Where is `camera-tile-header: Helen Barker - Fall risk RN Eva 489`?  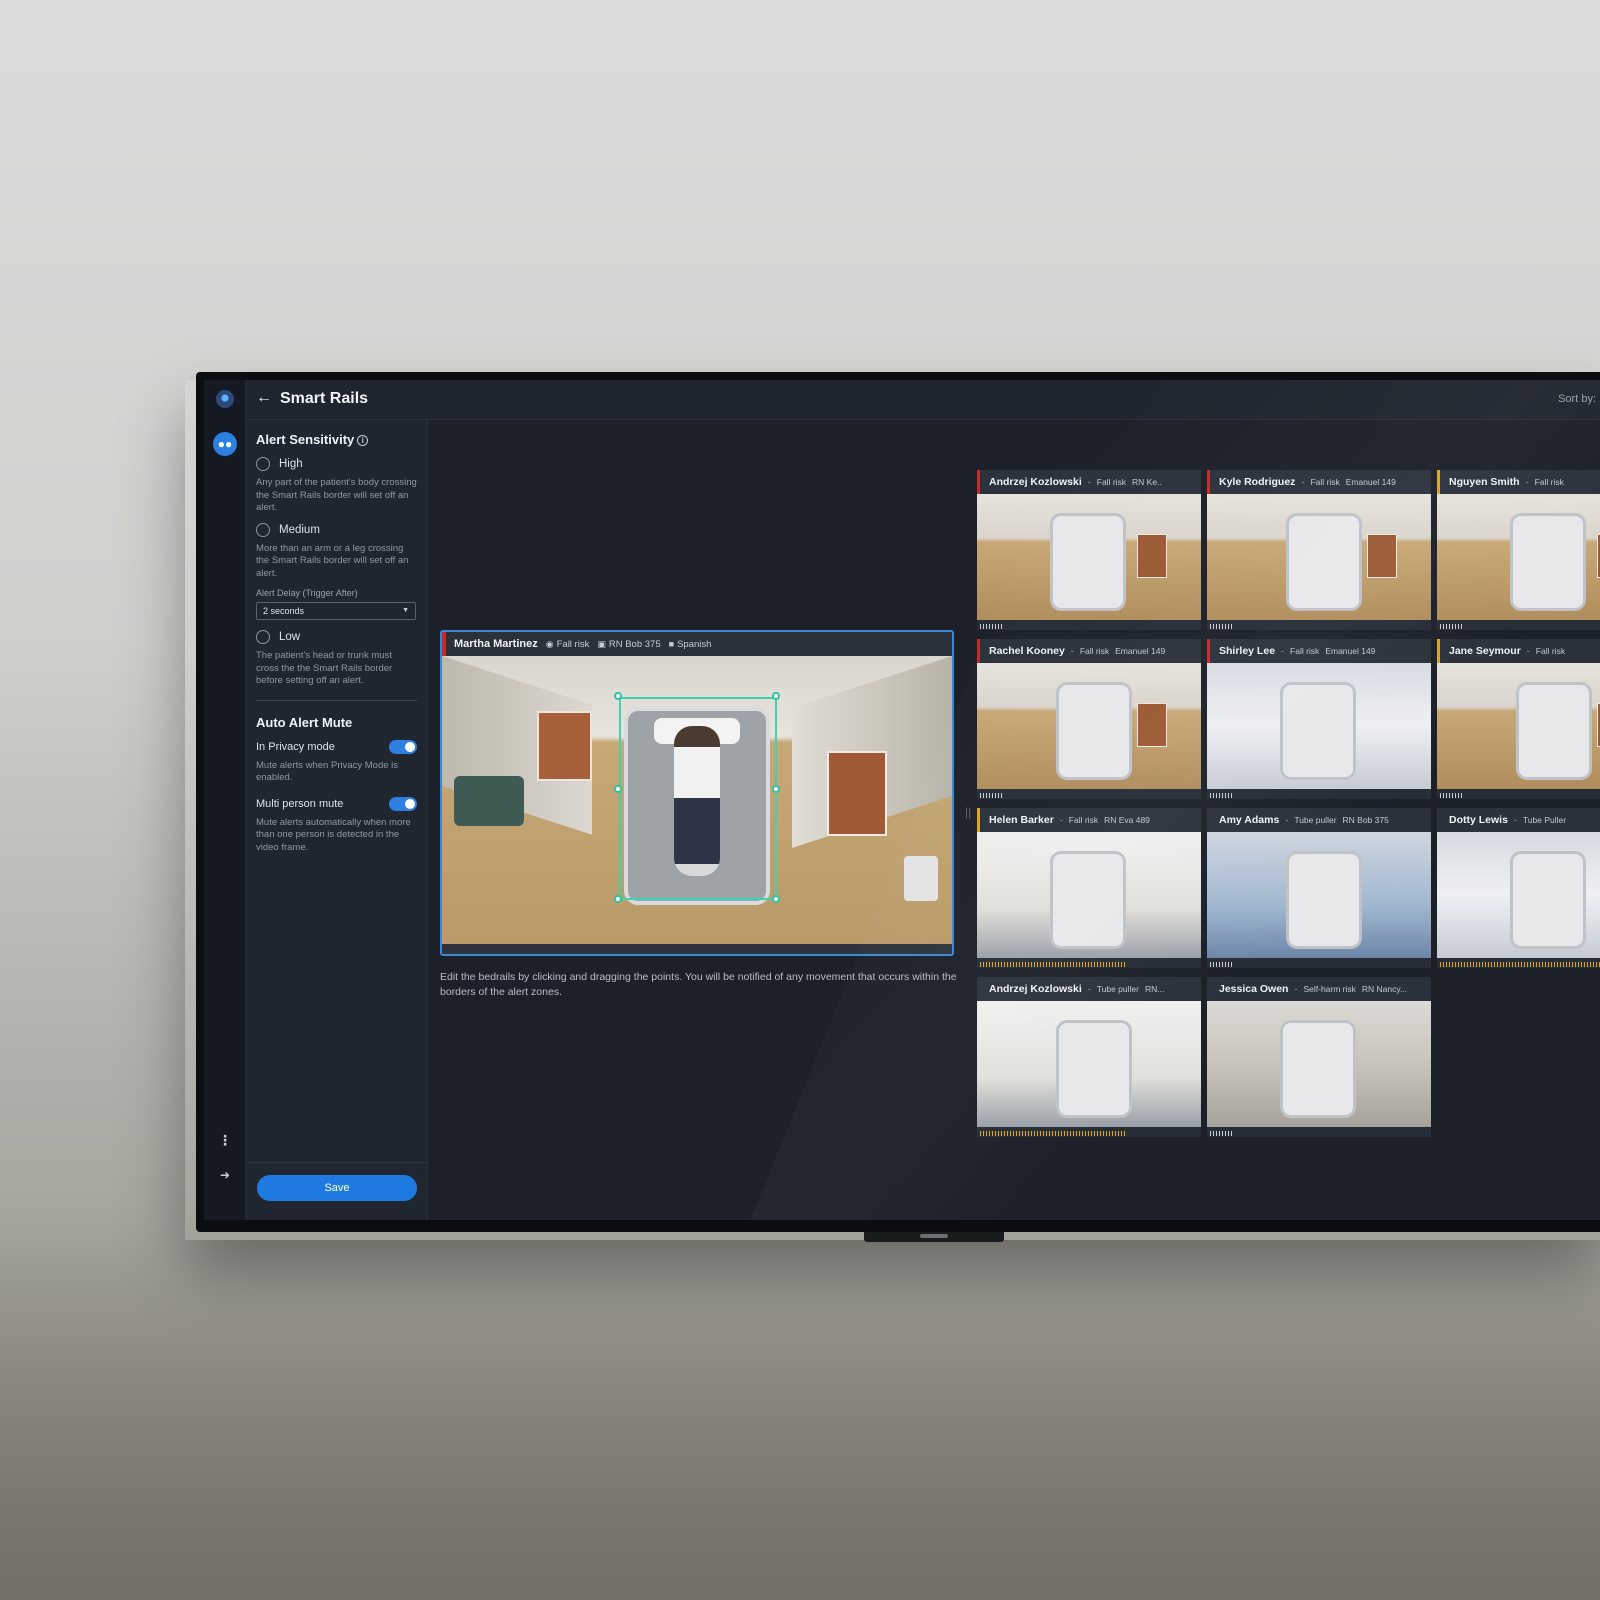 camera-tile-header: Helen Barker - Fall risk RN Eva 489 is located at coordinates (1089, 820).